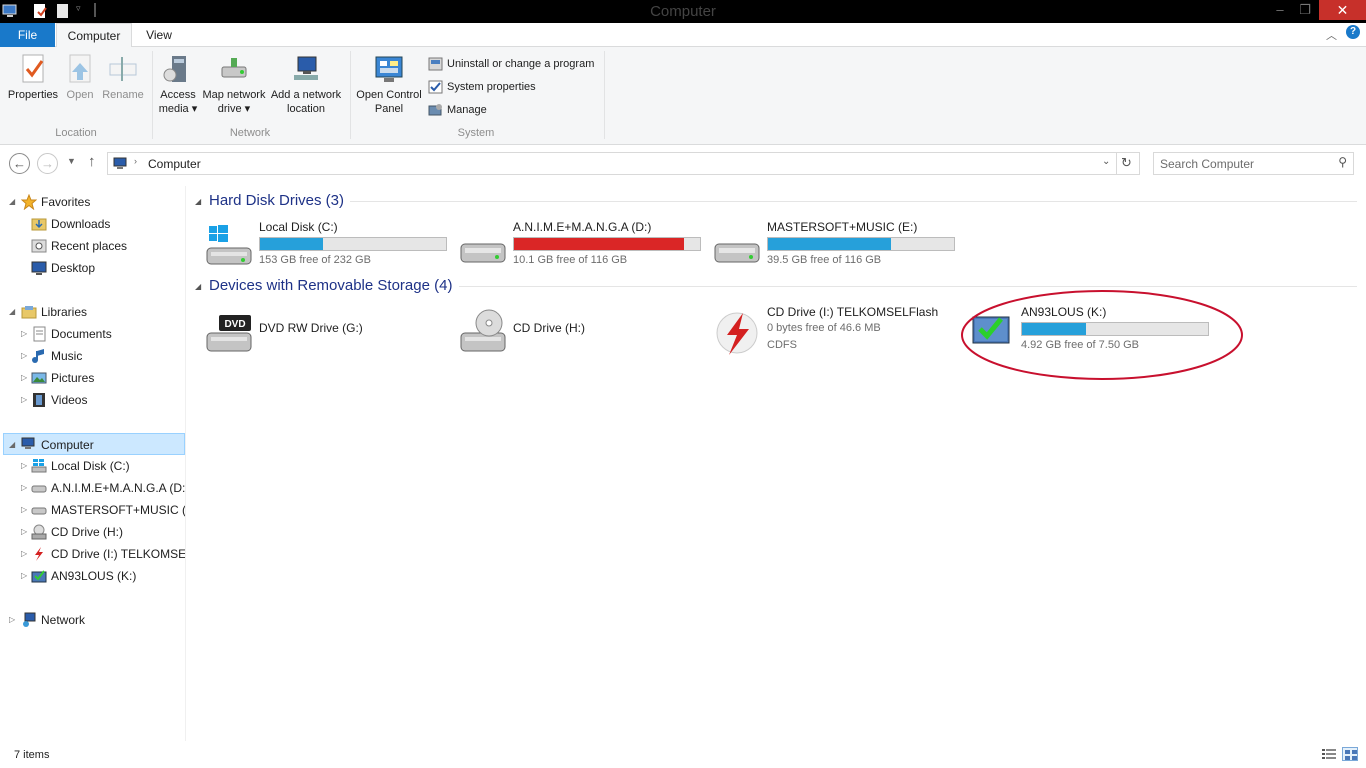 This screenshot has width=1366, height=768. I want to click on nav-documents-label: Documents, so click(81, 334).